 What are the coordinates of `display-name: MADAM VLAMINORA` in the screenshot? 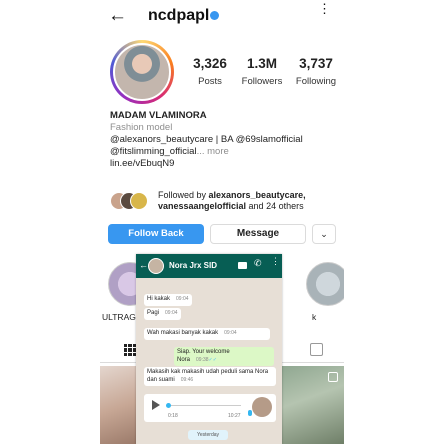 It's located at (158, 115).